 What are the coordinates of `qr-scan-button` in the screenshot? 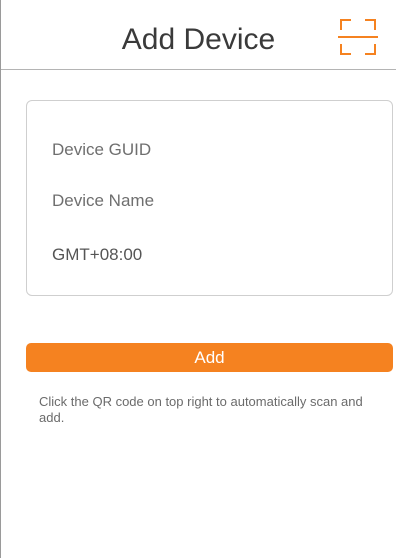 It's located at (358, 37).